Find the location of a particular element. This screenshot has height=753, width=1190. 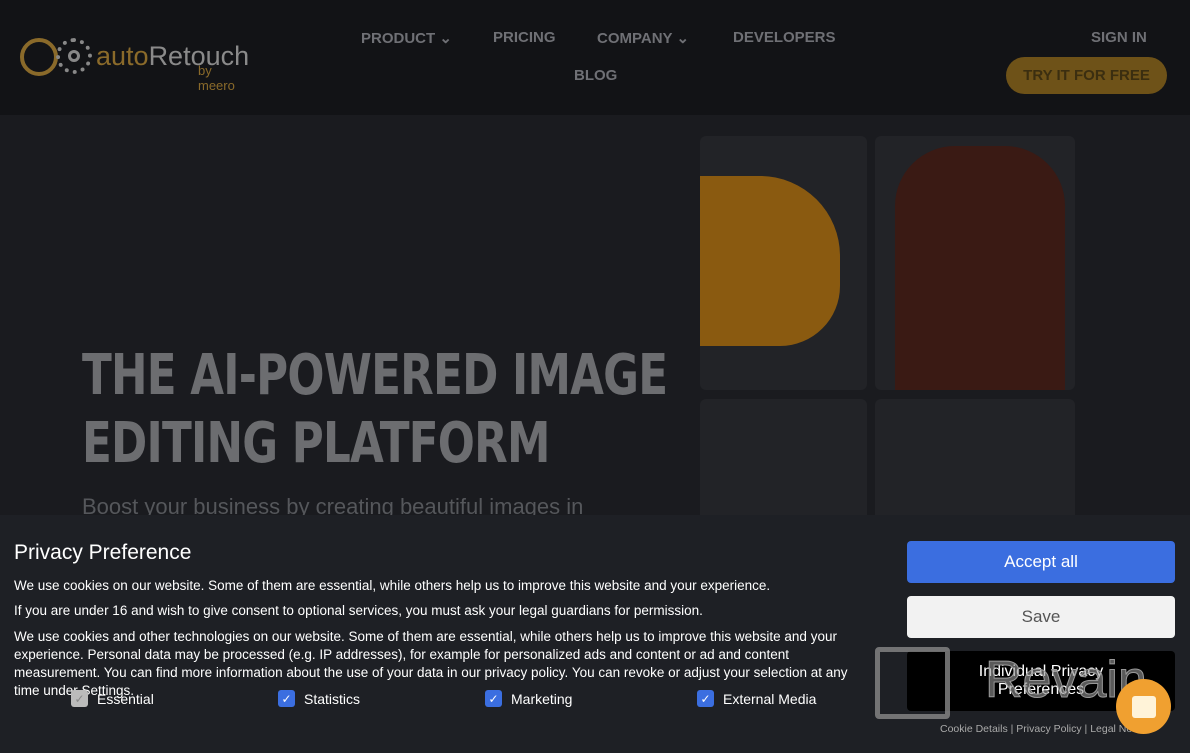

nav-company: COMPANY ⌄ is located at coordinates (643, 38).